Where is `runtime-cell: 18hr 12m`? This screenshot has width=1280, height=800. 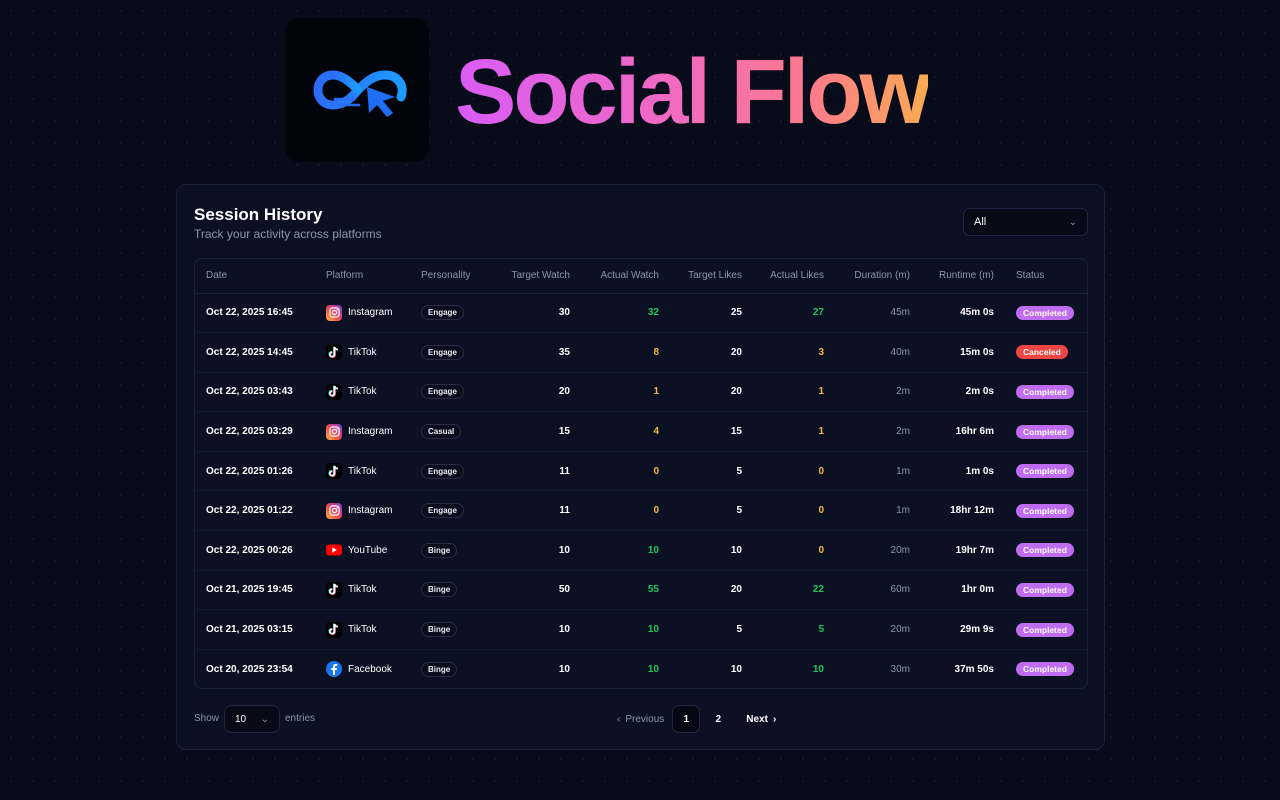
runtime-cell: 18hr 12m is located at coordinates (963, 511).